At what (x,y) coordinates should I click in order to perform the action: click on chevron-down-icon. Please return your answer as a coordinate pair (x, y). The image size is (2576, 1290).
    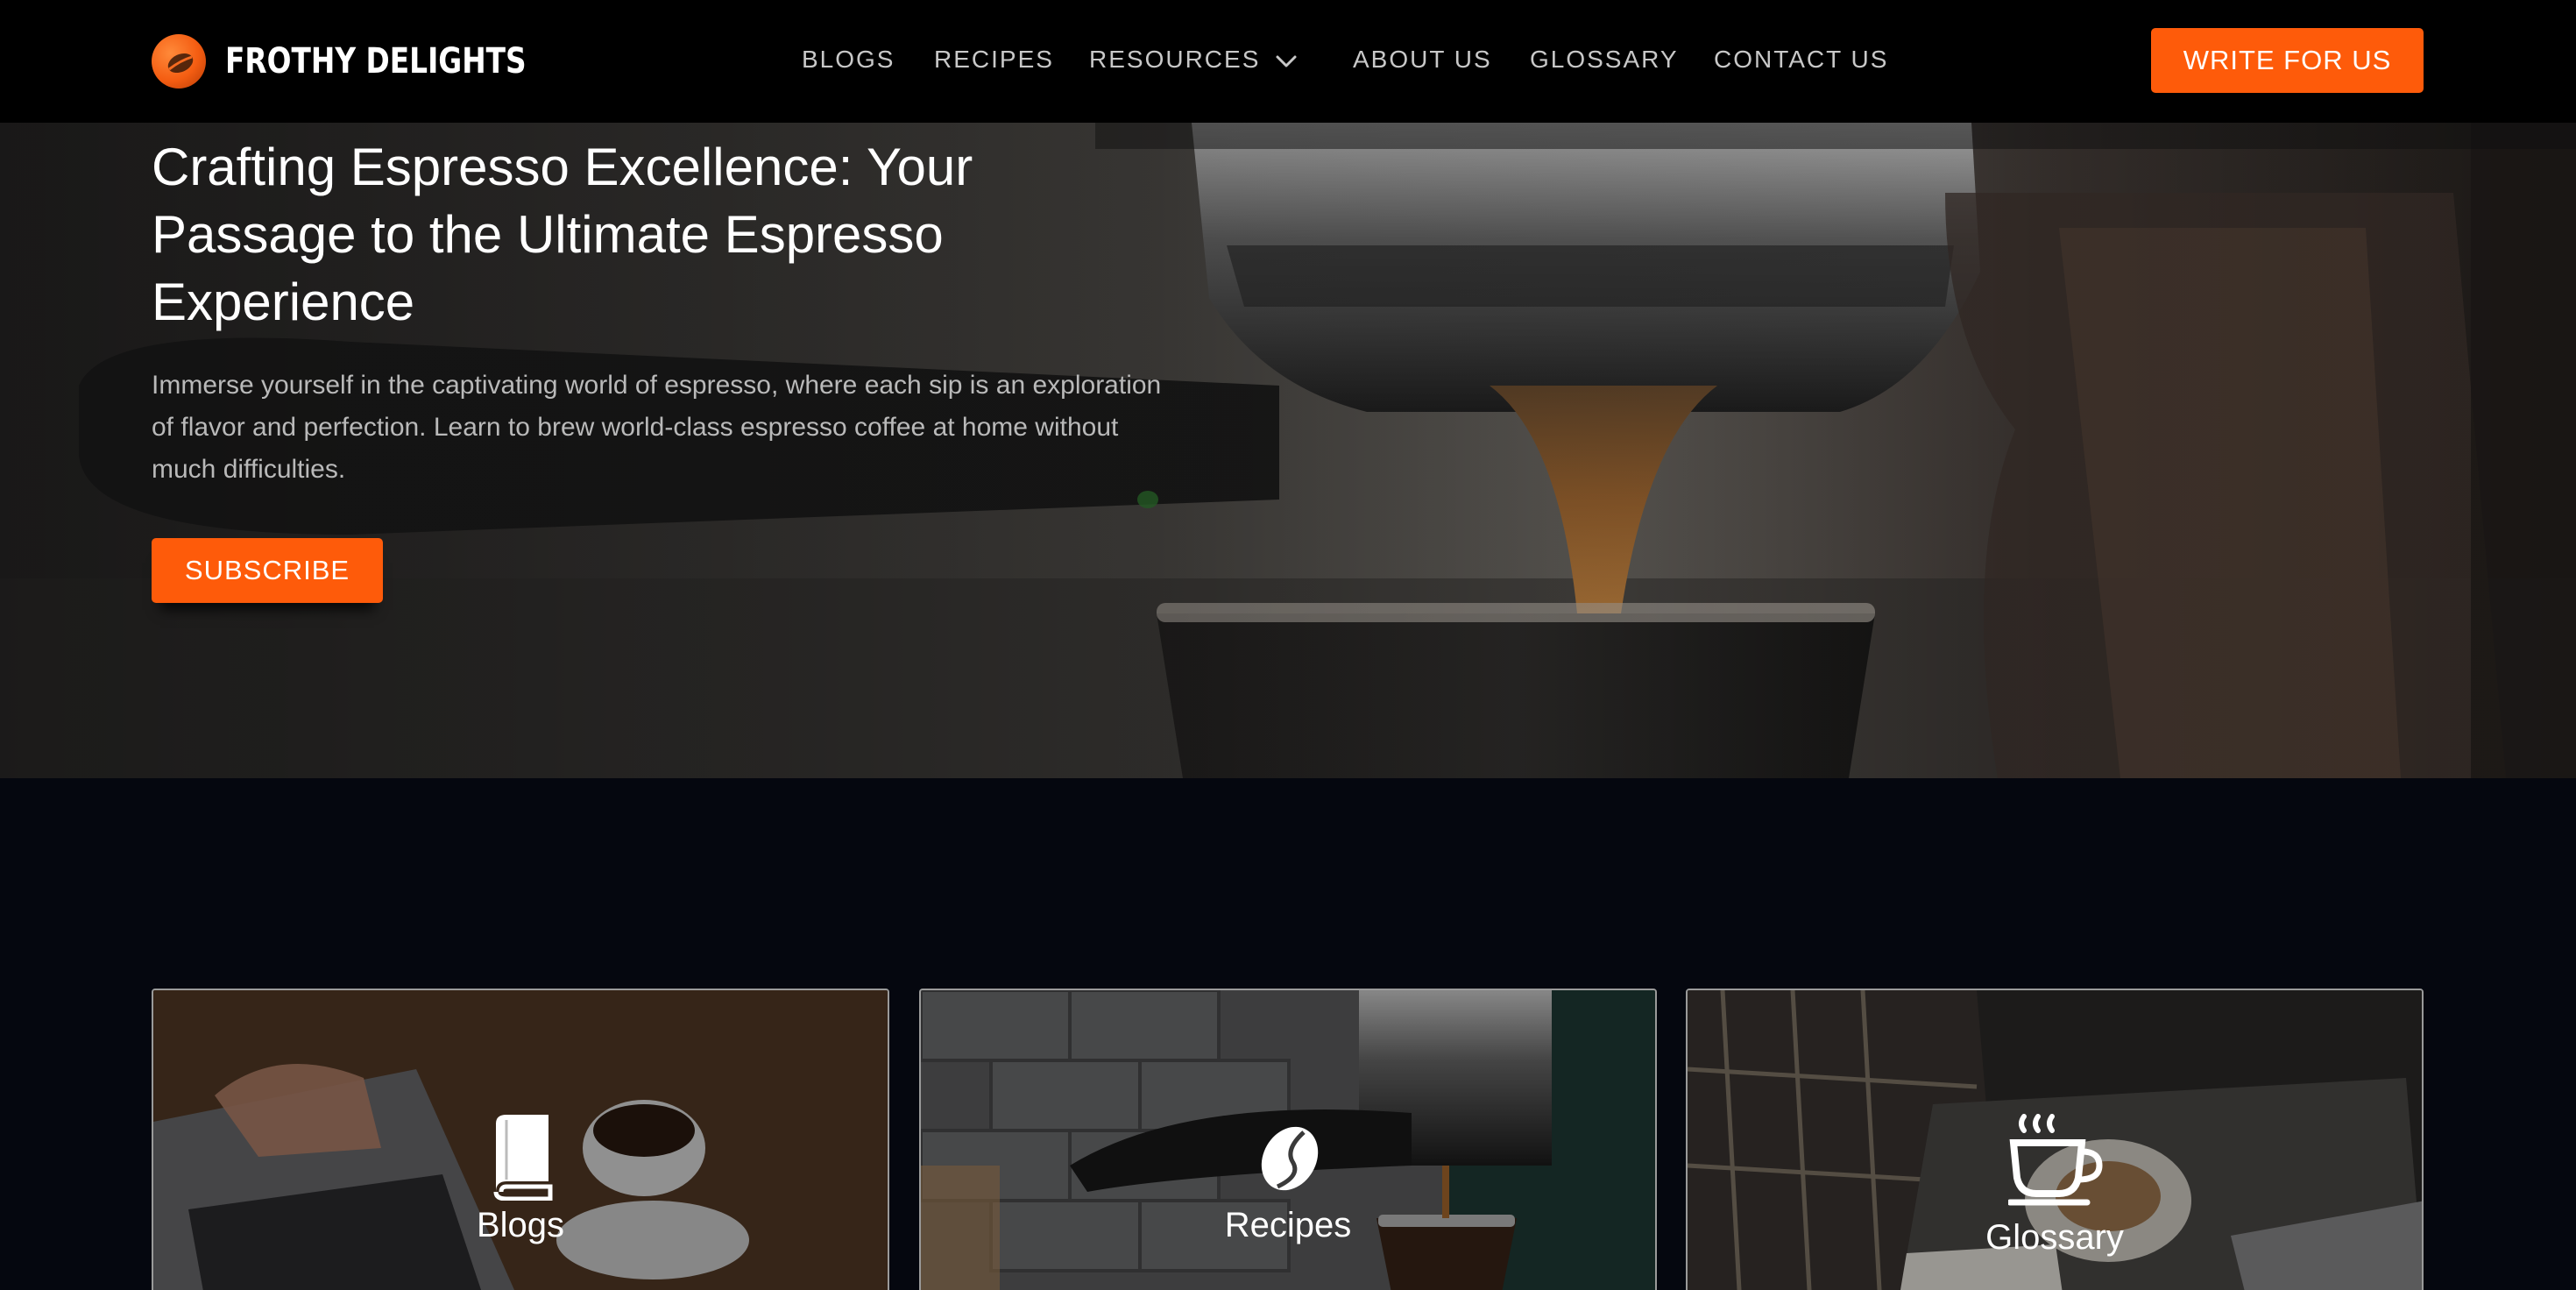
    Looking at the image, I should click on (1286, 61).